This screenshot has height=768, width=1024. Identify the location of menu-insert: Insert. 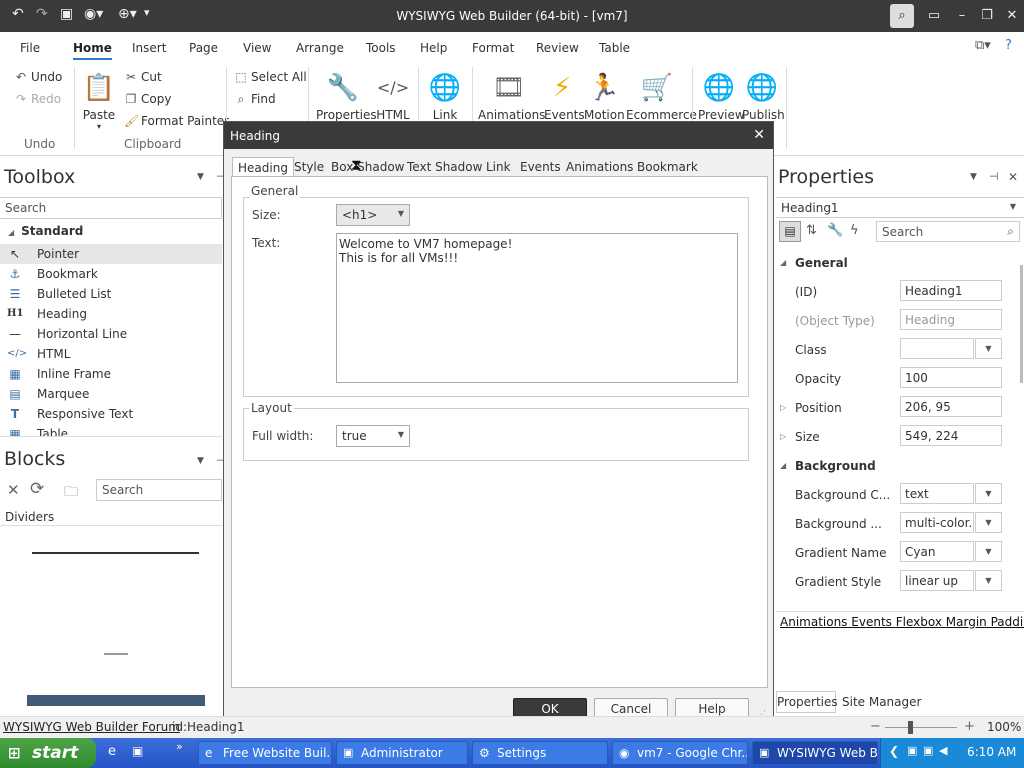
(149, 48).